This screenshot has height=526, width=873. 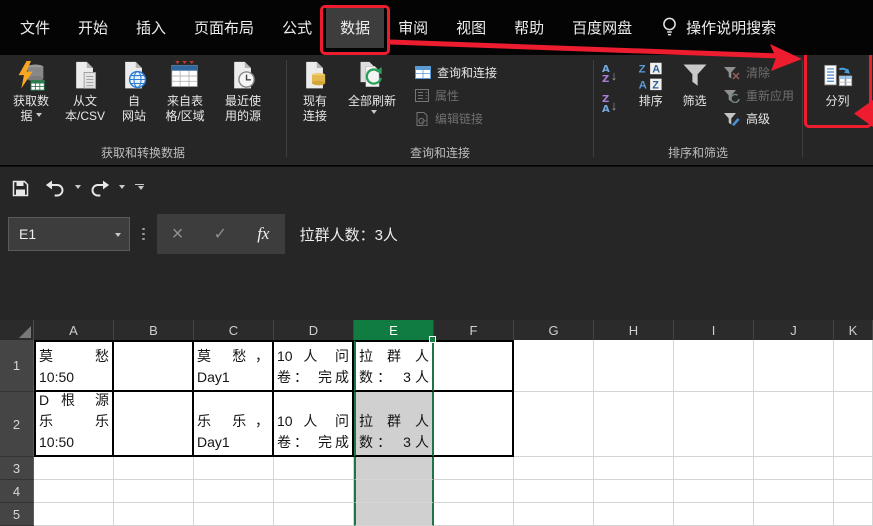 What do you see at coordinates (154, 366) in the screenshot?
I see `cell-B1` at bounding box center [154, 366].